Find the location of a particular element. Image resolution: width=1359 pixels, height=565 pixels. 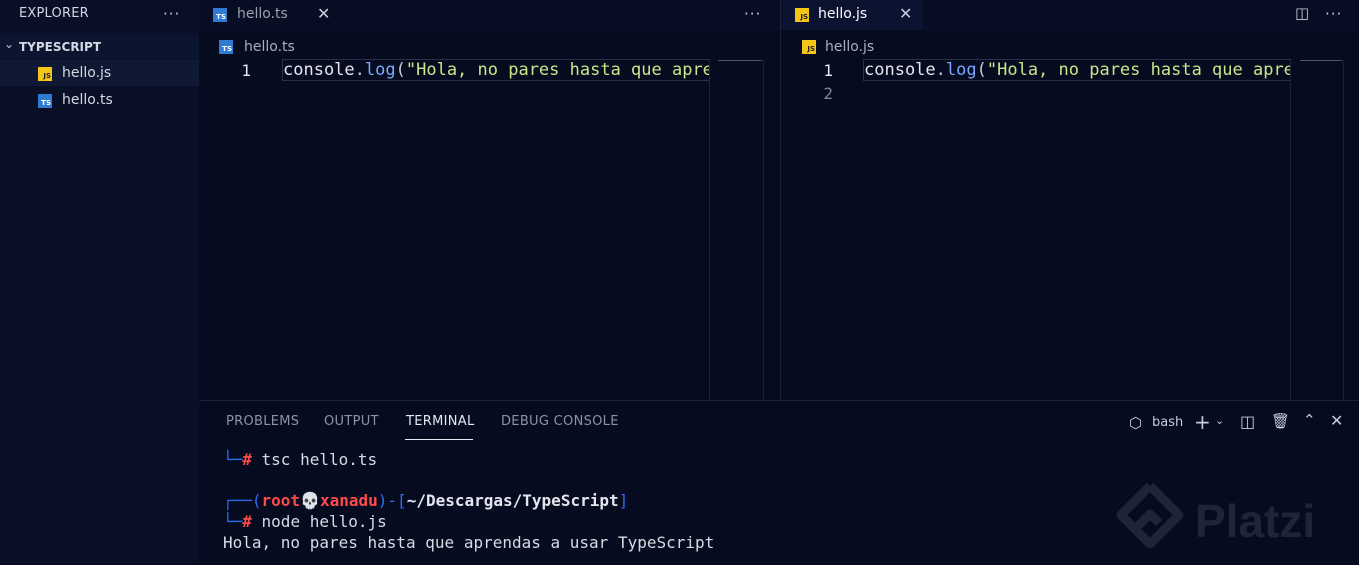

split-editor-icon: ◫ is located at coordinates (1302, 13).